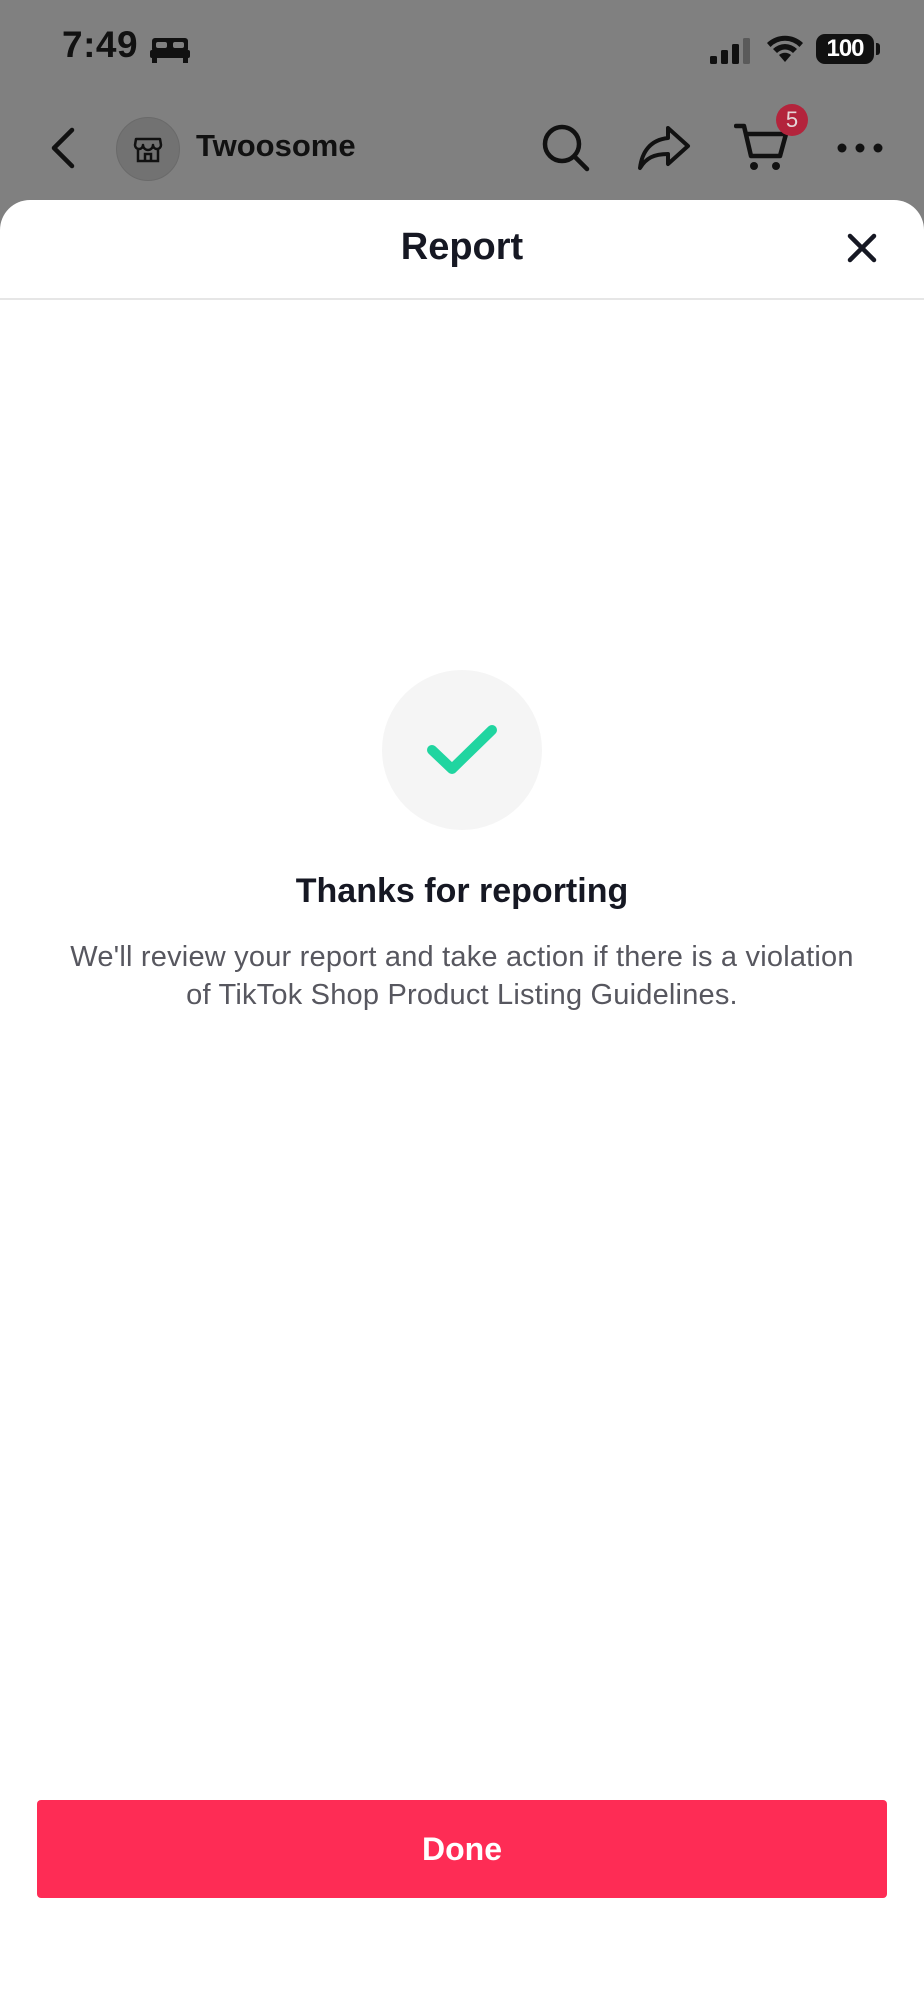 The image size is (924, 2000). Describe the element at coordinates (462, 891) in the screenshot. I see `confirmation-title: Thanks for reporting` at that location.